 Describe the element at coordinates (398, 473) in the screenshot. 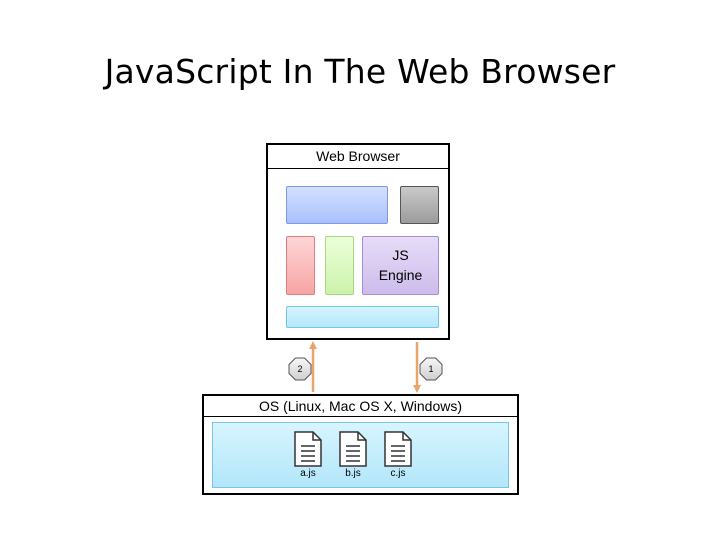

I see `file-label-c-js: c.js` at that location.